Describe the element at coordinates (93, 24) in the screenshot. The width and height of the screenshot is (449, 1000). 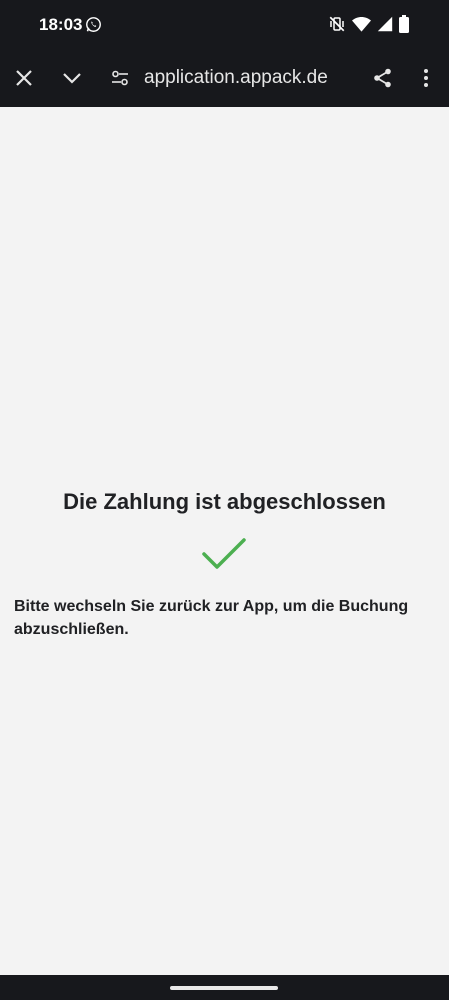
I see `whatsapp-icon` at that location.